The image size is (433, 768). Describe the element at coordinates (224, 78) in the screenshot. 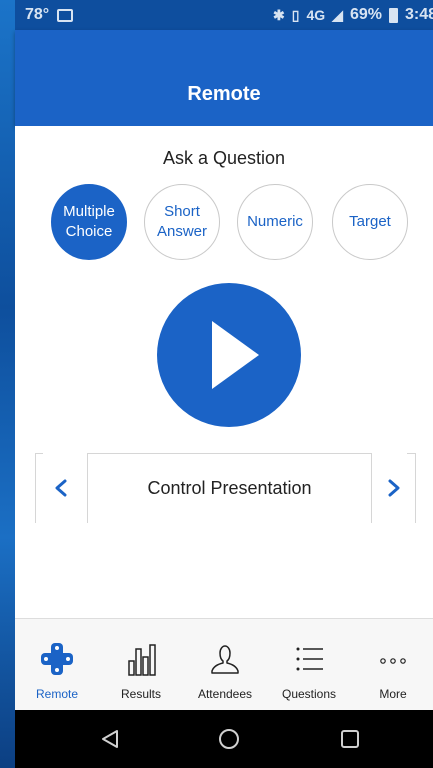

I see `app-bar: Remote` at that location.